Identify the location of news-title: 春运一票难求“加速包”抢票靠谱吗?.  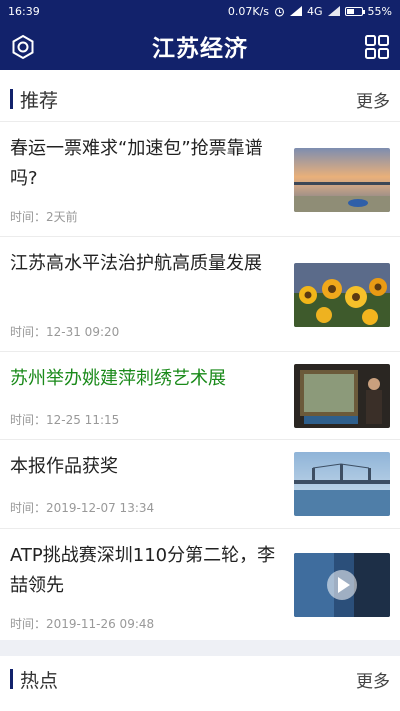
(136, 163).